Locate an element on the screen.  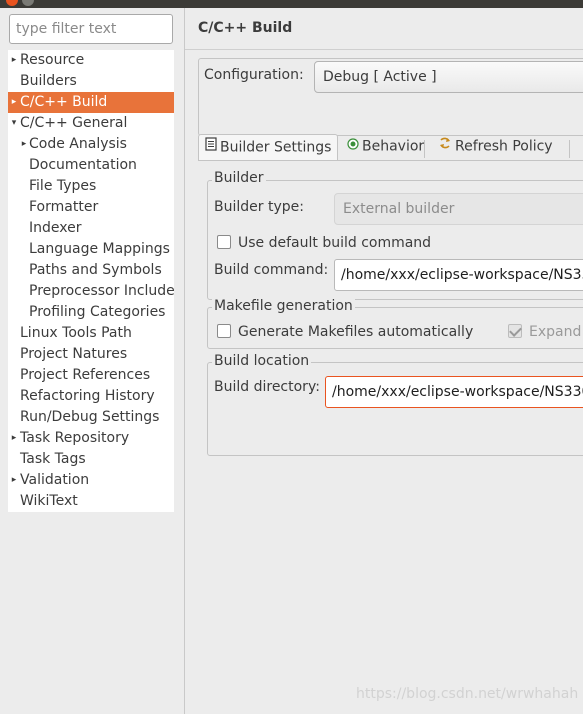
tree-item: Paths and Symbols is located at coordinates (91, 270).